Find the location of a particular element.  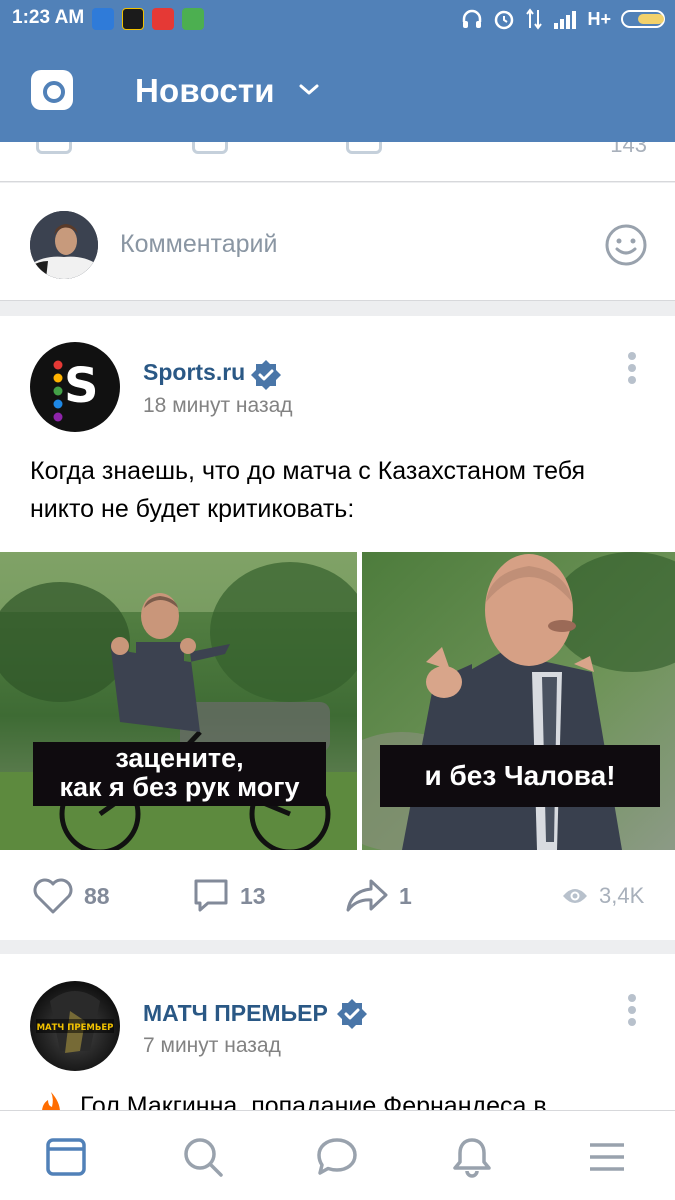

data-arrows-icon is located at coordinates (534, 19).